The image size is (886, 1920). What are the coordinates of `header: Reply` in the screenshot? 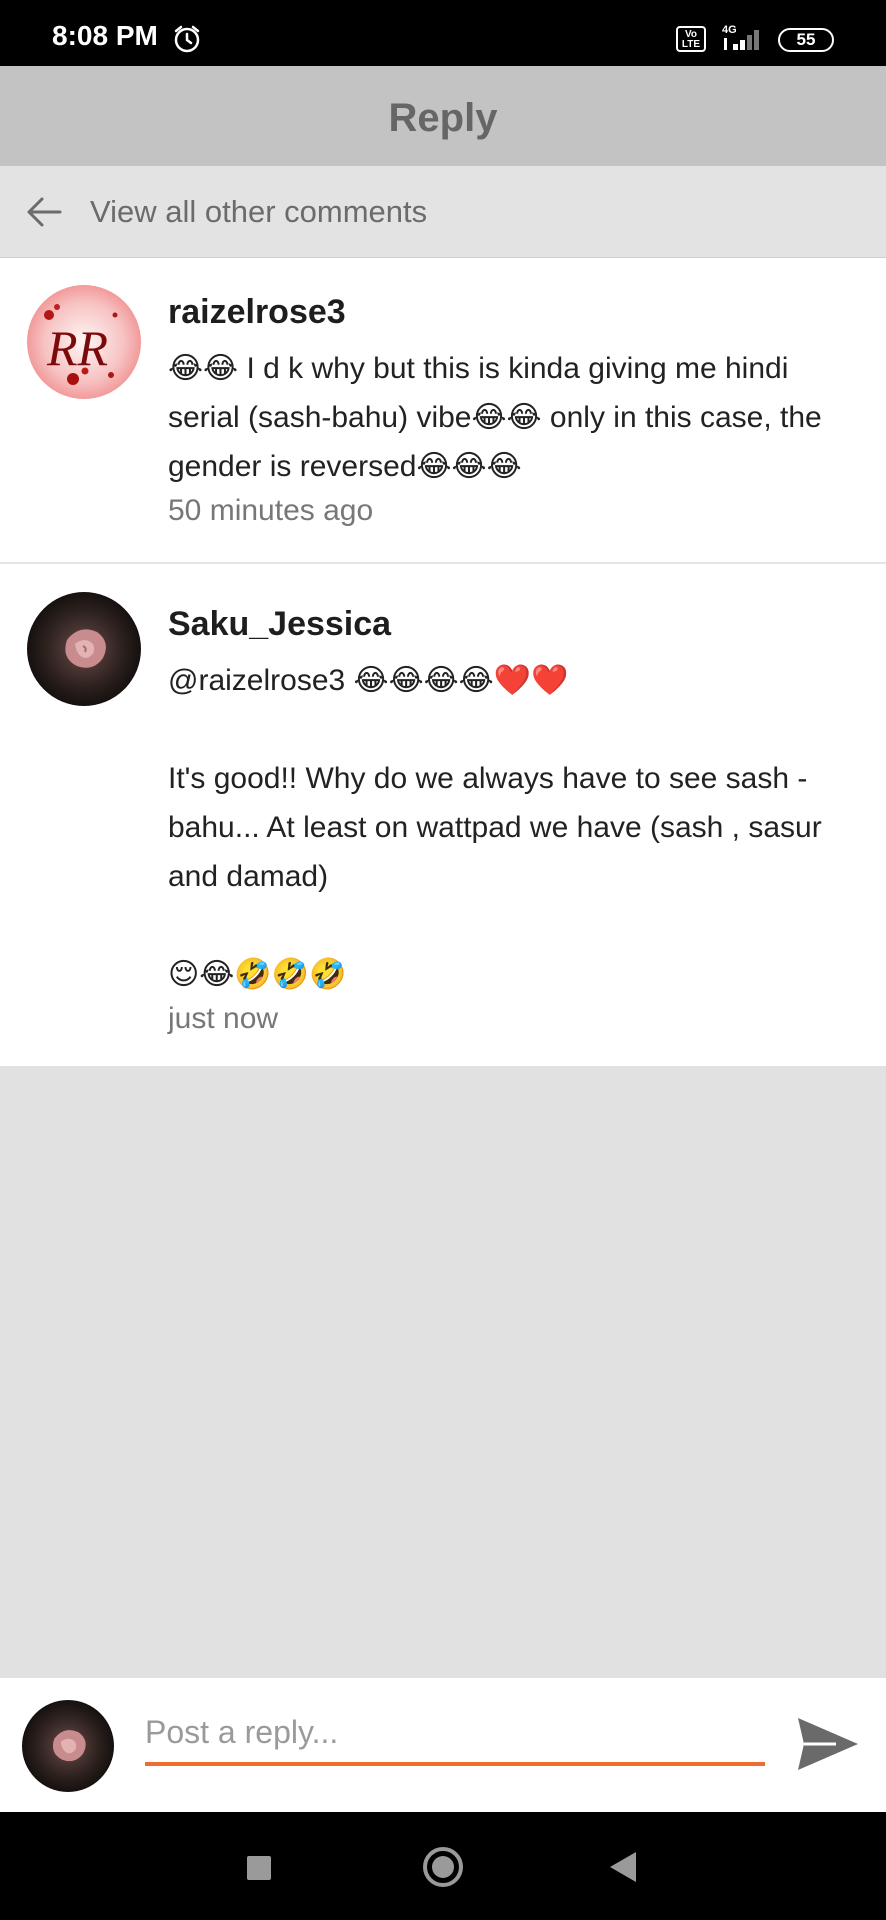 It's located at (443, 116).